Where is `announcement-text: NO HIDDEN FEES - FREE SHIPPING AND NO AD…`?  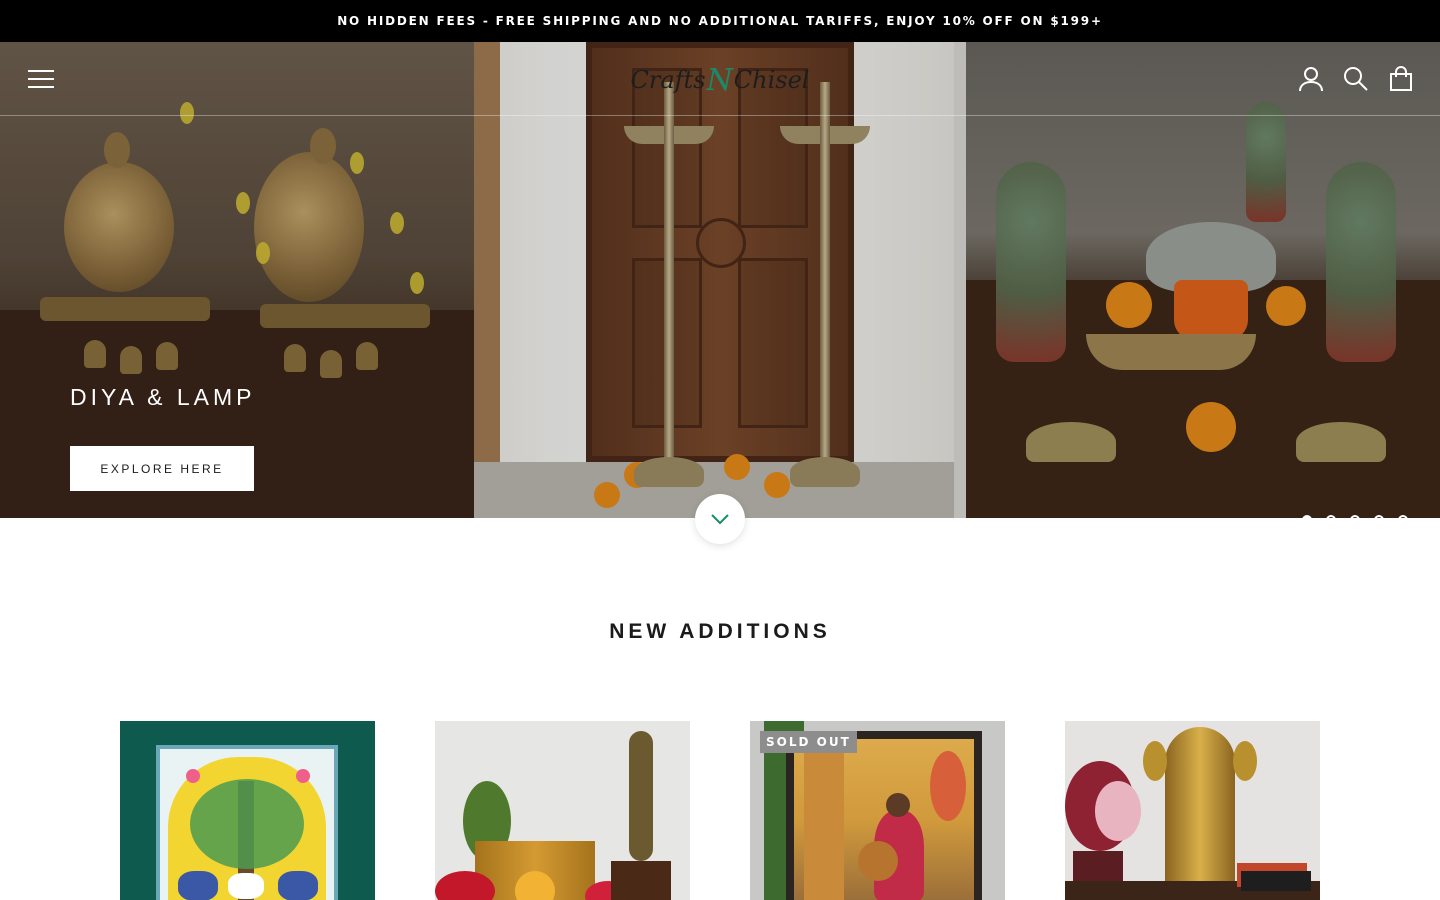
announcement-text: NO HIDDEN FEES - FREE SHIPPING AND NO AD… is located at coordinates (720, 21).